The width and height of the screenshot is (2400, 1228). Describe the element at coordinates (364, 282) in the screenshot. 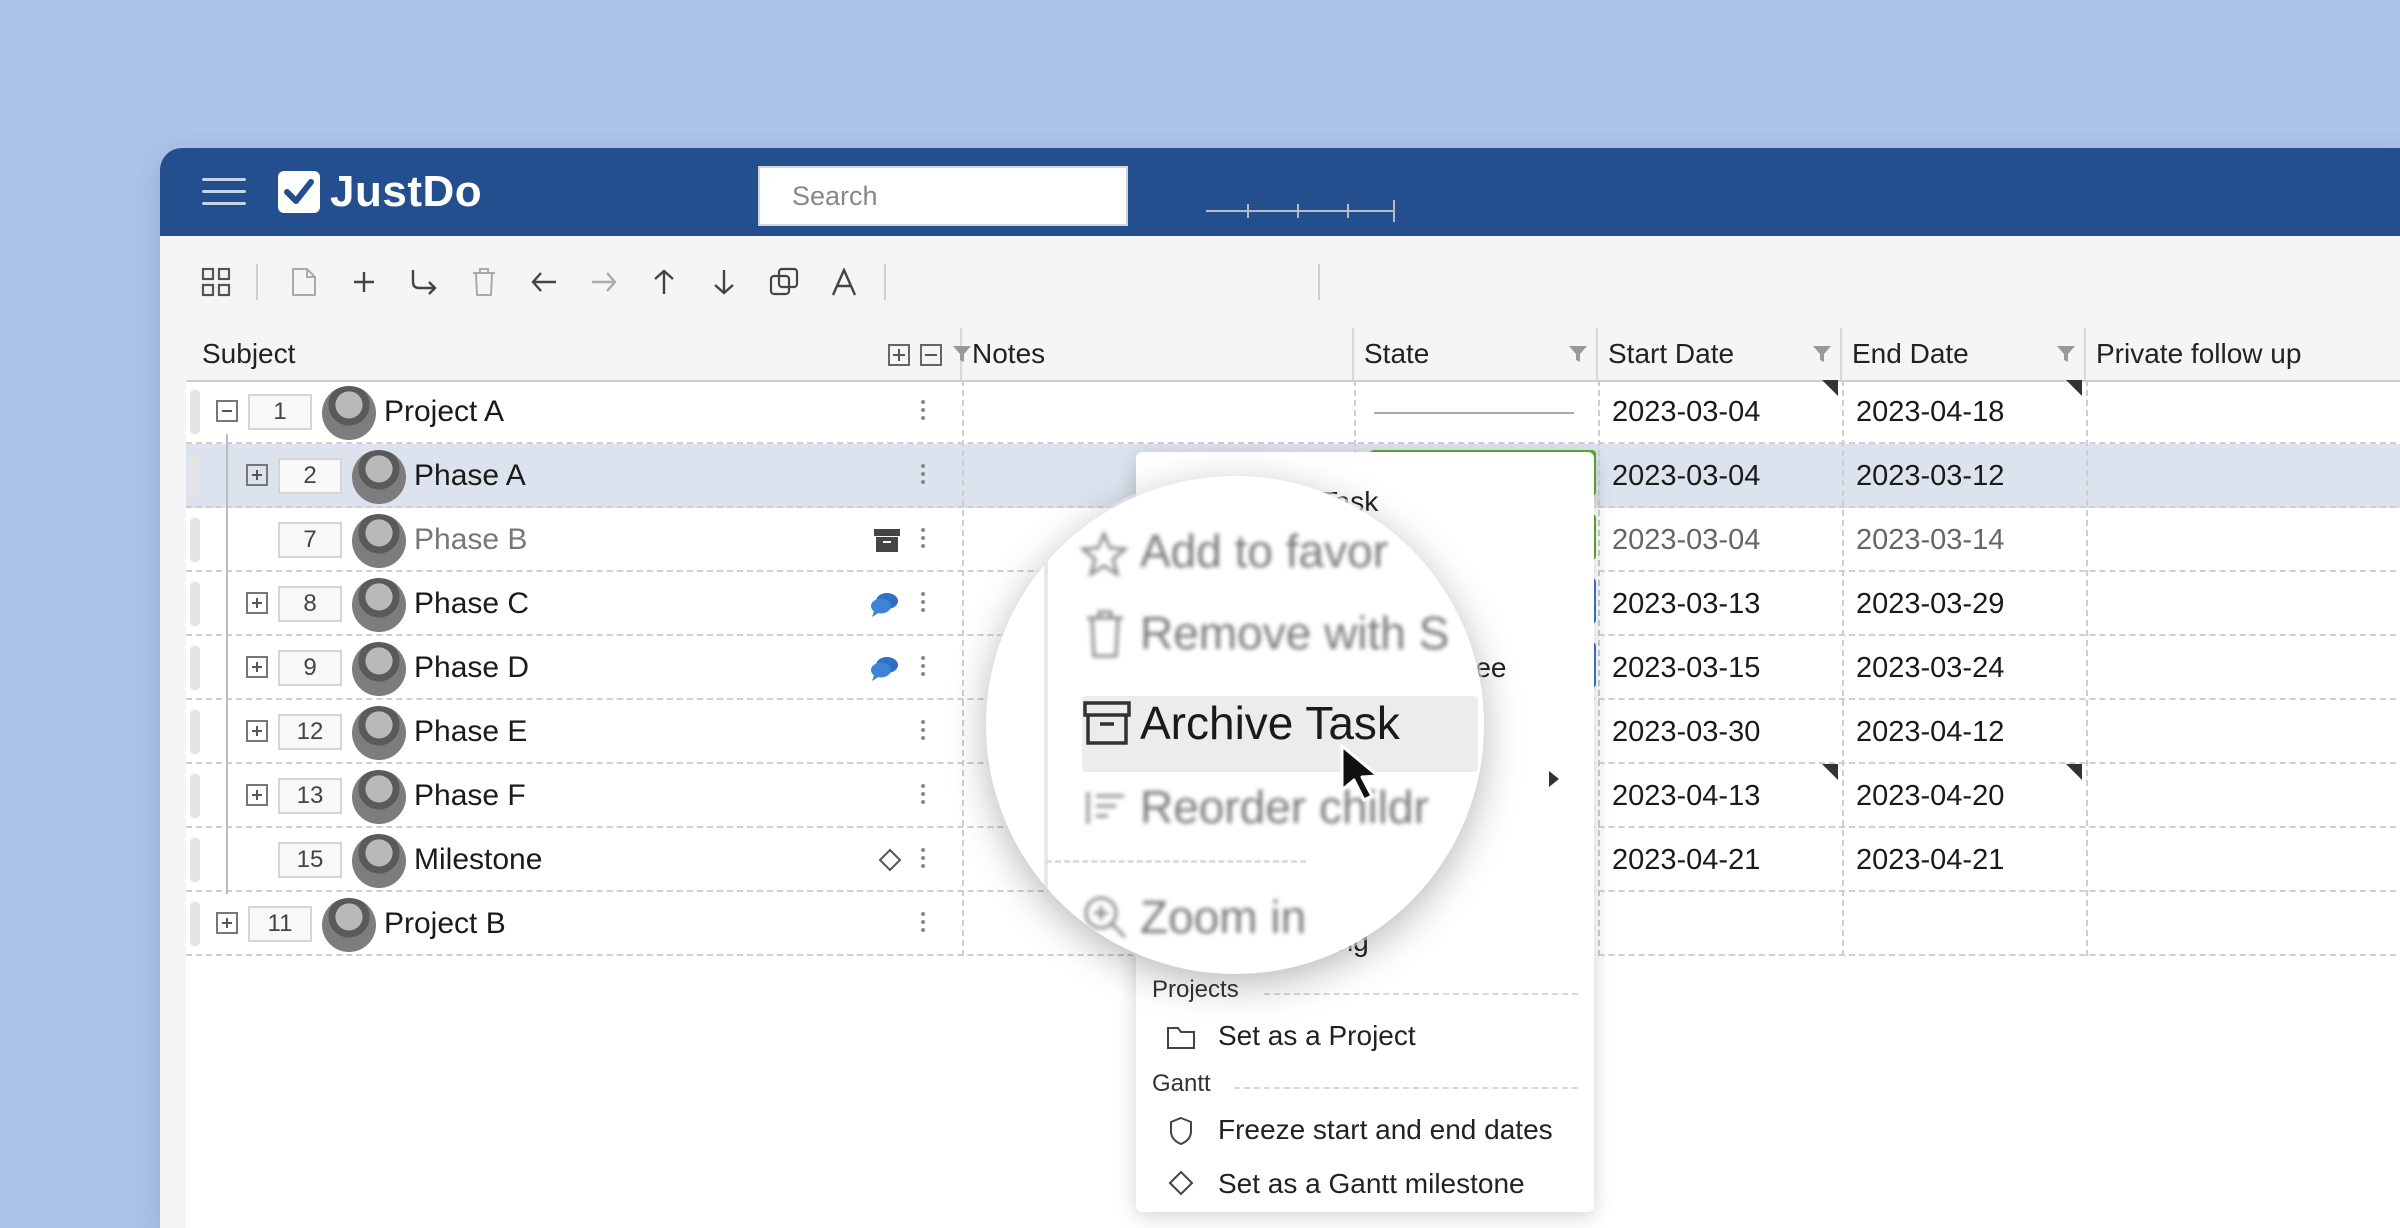

I see `add-task-icon` at that location.